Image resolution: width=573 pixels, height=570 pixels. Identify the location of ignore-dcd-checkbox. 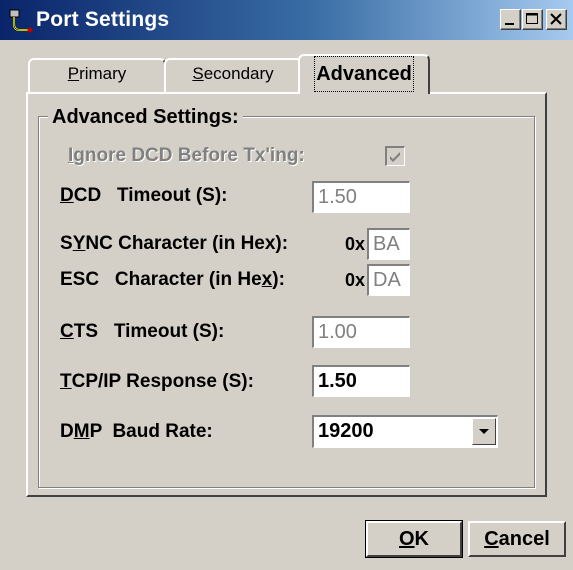
(395, 156).